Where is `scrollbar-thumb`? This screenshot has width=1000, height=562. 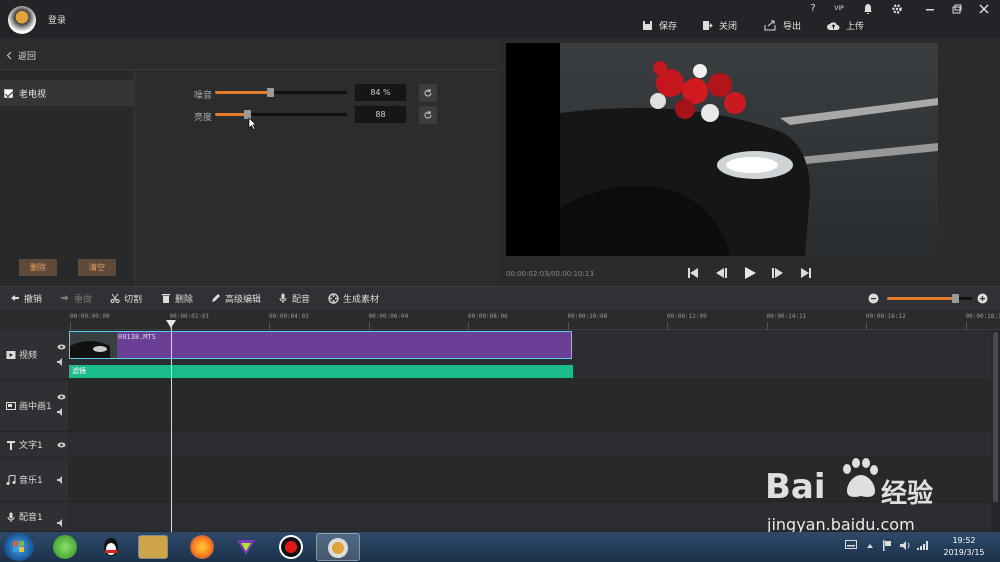 scrollbar-thumb is located at coordinates (995, 417).